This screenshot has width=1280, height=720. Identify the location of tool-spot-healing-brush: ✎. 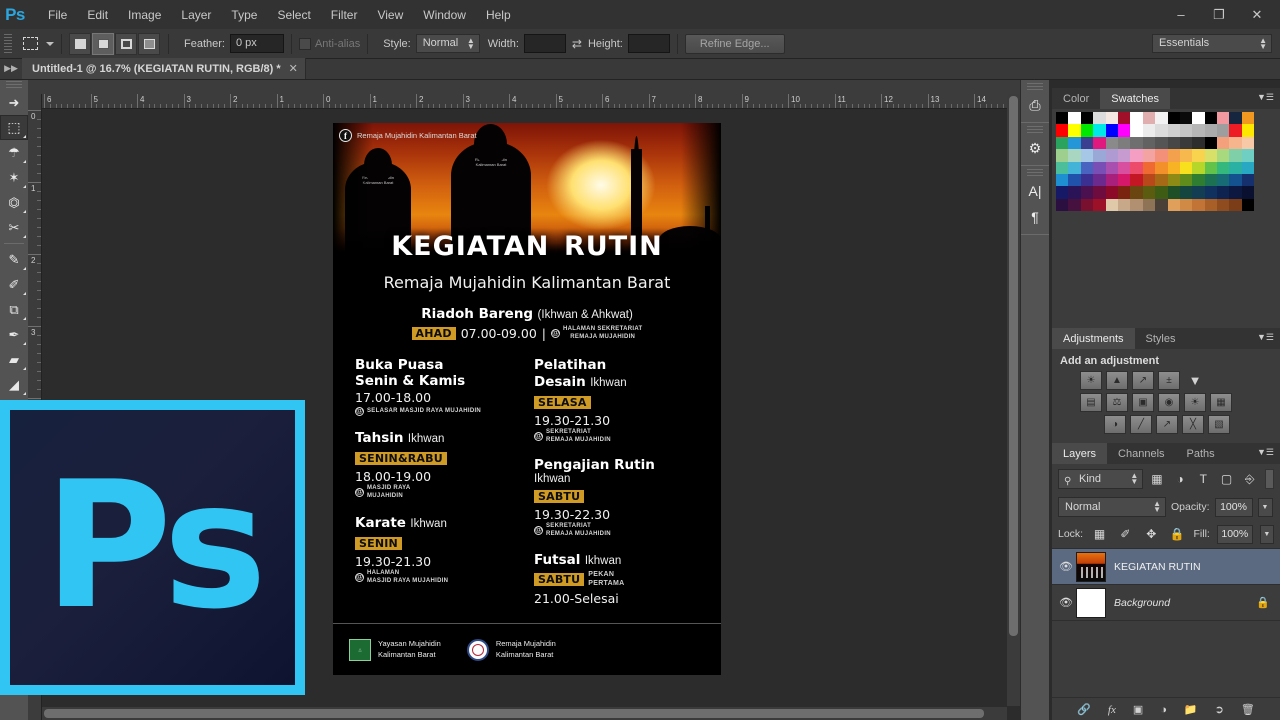
(14, 259).